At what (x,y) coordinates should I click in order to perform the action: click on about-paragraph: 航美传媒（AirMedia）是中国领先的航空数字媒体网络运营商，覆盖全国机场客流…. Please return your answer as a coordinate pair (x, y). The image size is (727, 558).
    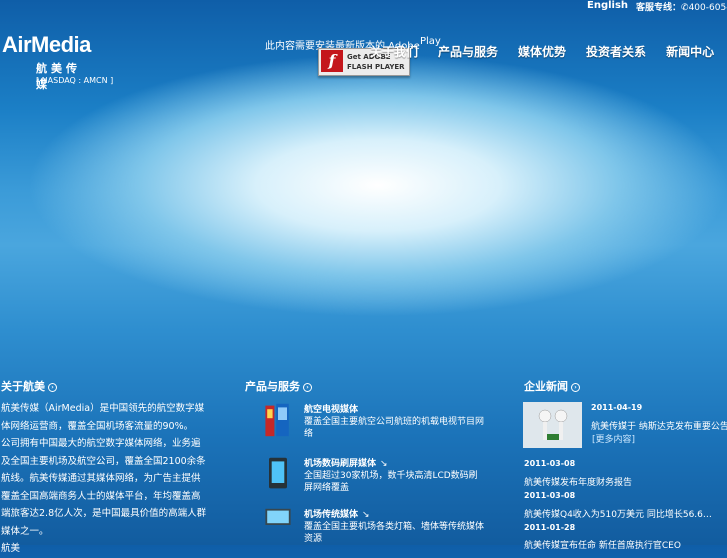
    Looking at the image, I should click on (103, 417).